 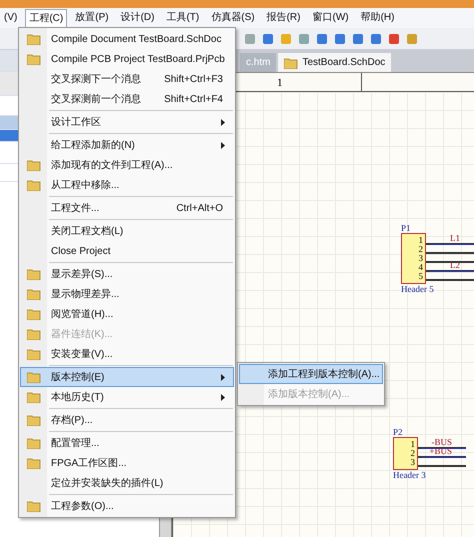 I want to click on menu-item: Compile PCB Project TestBoard.PrjPcb, so click(x=127, y=59).